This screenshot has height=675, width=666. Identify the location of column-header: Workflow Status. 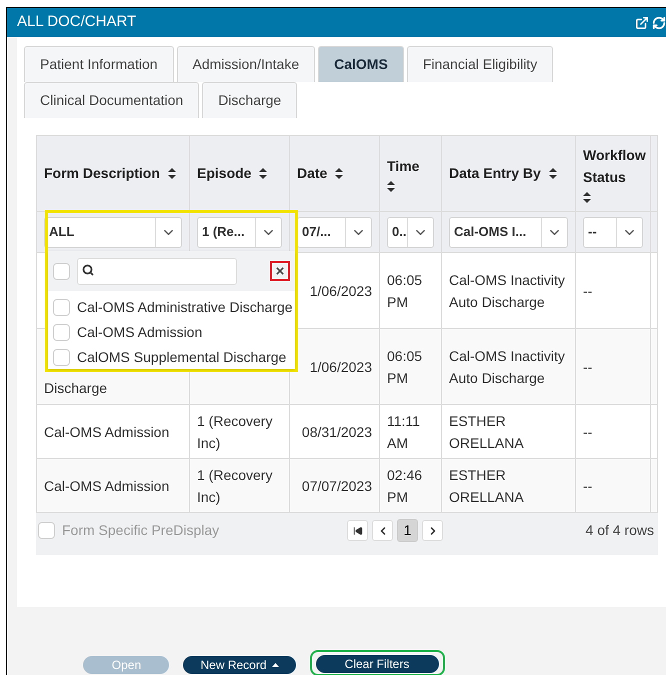
(613, 173).